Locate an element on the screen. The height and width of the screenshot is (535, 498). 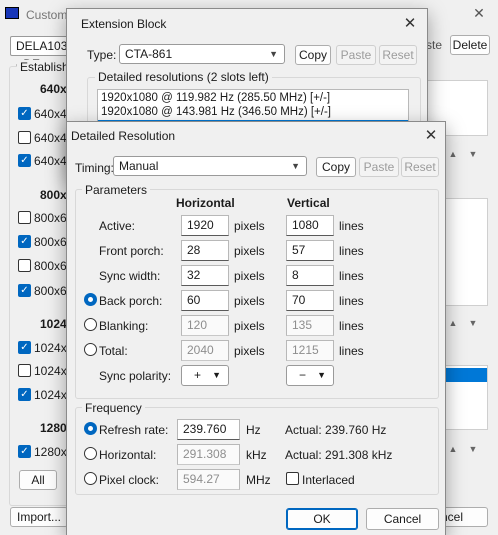
ok-button: OK is located at coordinates (322, 519).